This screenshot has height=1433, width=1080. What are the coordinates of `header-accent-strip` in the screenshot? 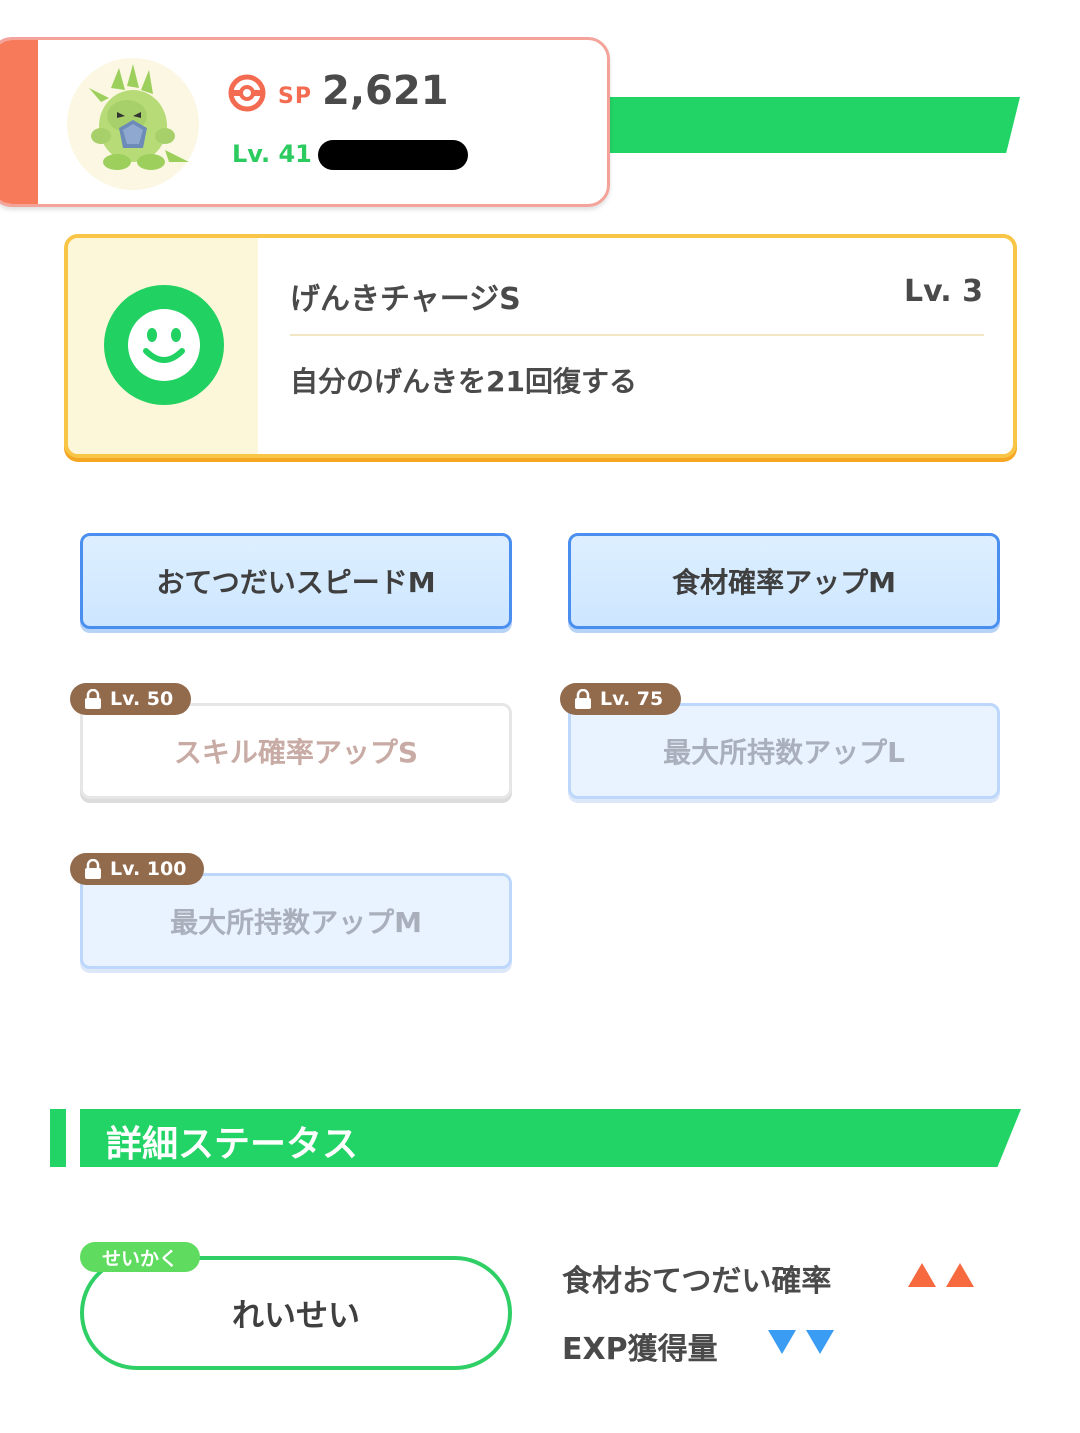 It's located at (19, 122).